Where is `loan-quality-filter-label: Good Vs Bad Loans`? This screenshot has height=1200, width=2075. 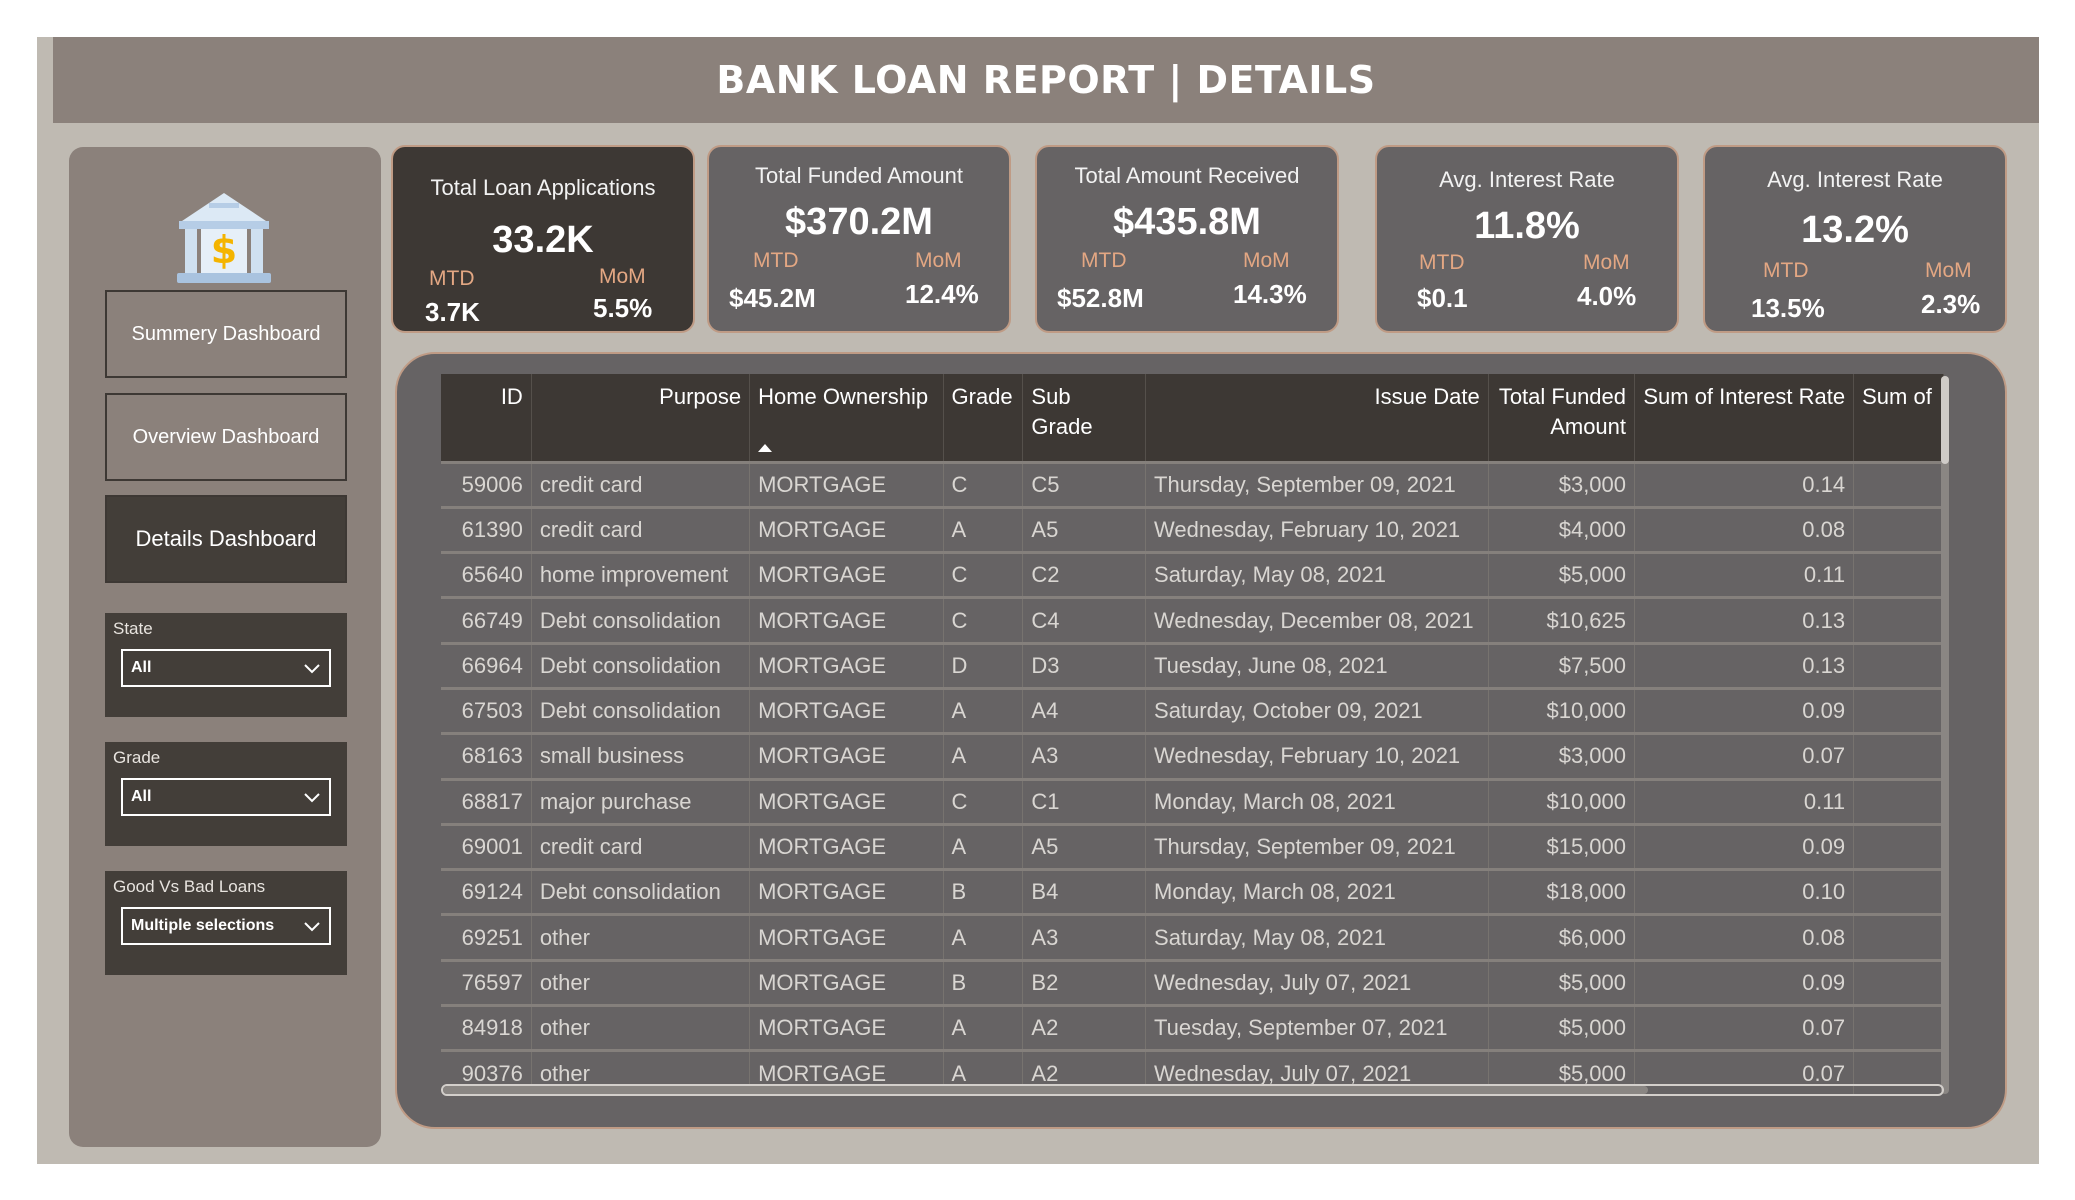 loan-quality-filter-label: Good Vs Bad Loans is located at coordinates (189, 886).